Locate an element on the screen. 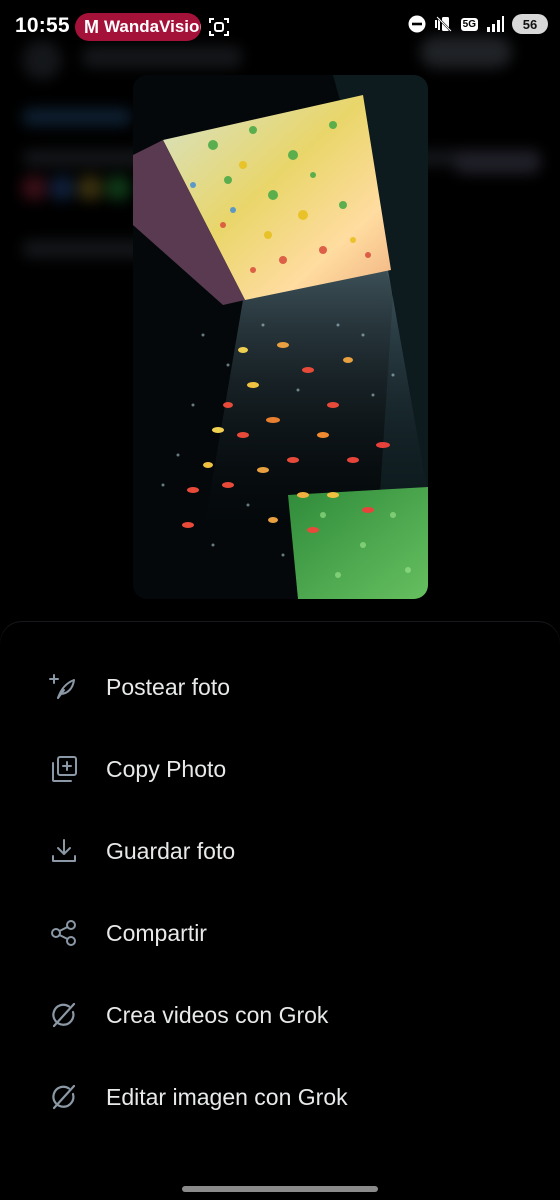  edit-image-grok-label: Editar imagen con Grok is located at coordinates (227, 1096).